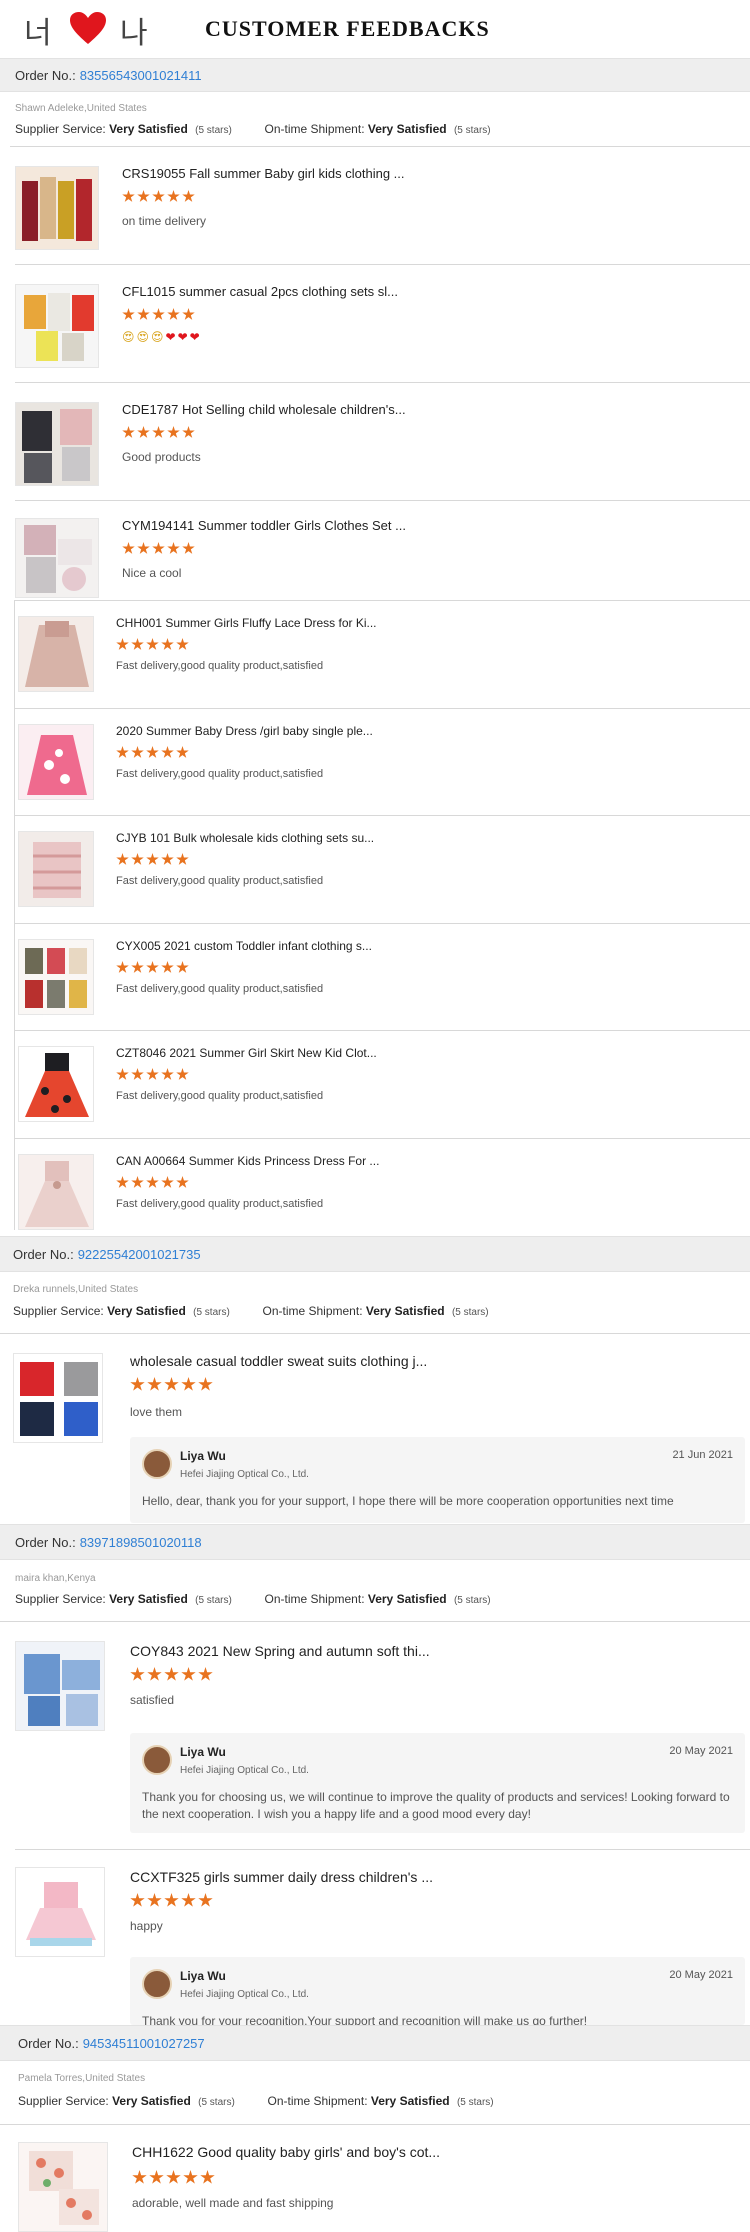 This screenshot has height=2232, width=750. What do you see at coordinates (144, 2043) in the screenshot?
I see `order-number-link: 94534511001027257` at bounding box center [144, 2043].